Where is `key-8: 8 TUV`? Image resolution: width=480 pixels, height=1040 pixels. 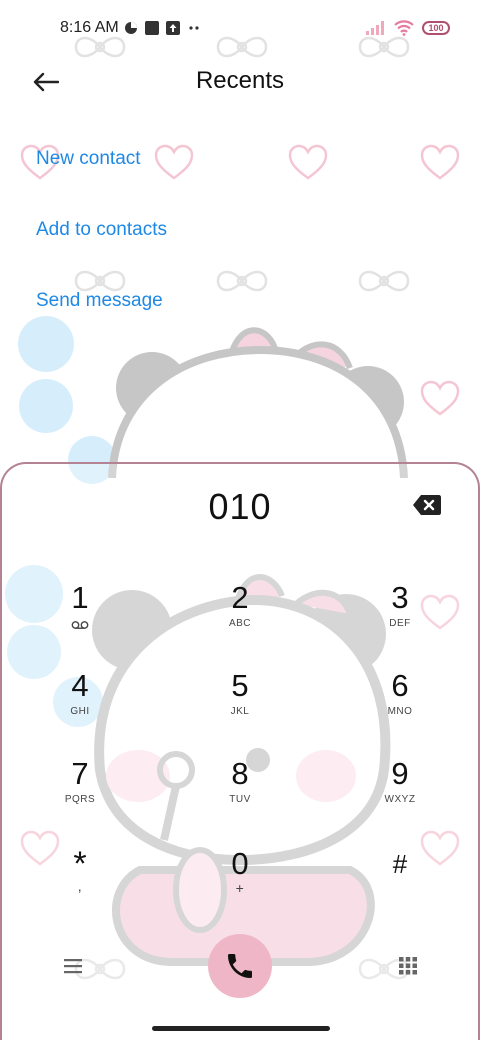 key-8: 8 TUV is located at coordinates (240, 796).